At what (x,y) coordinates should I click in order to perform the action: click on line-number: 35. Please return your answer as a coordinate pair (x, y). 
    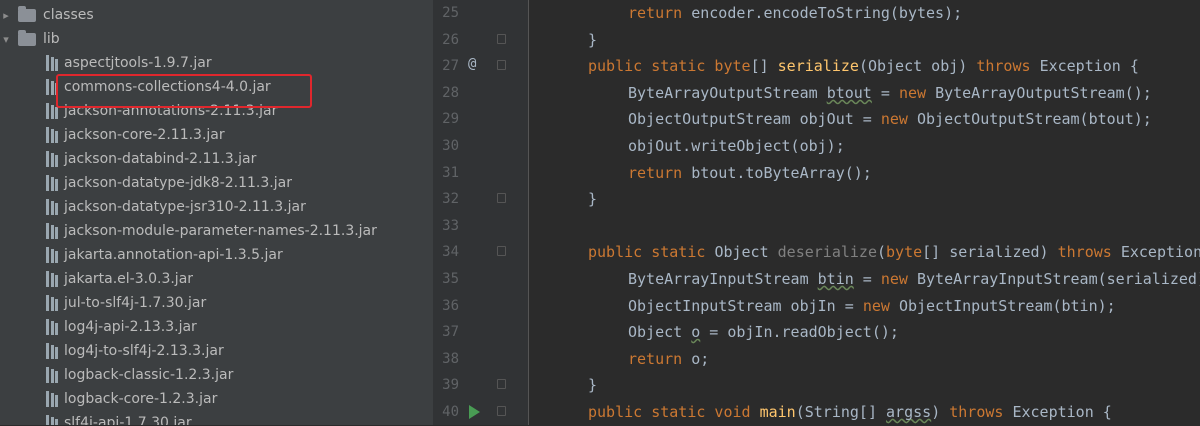
    Looking at the image, I should click on (450, 279).